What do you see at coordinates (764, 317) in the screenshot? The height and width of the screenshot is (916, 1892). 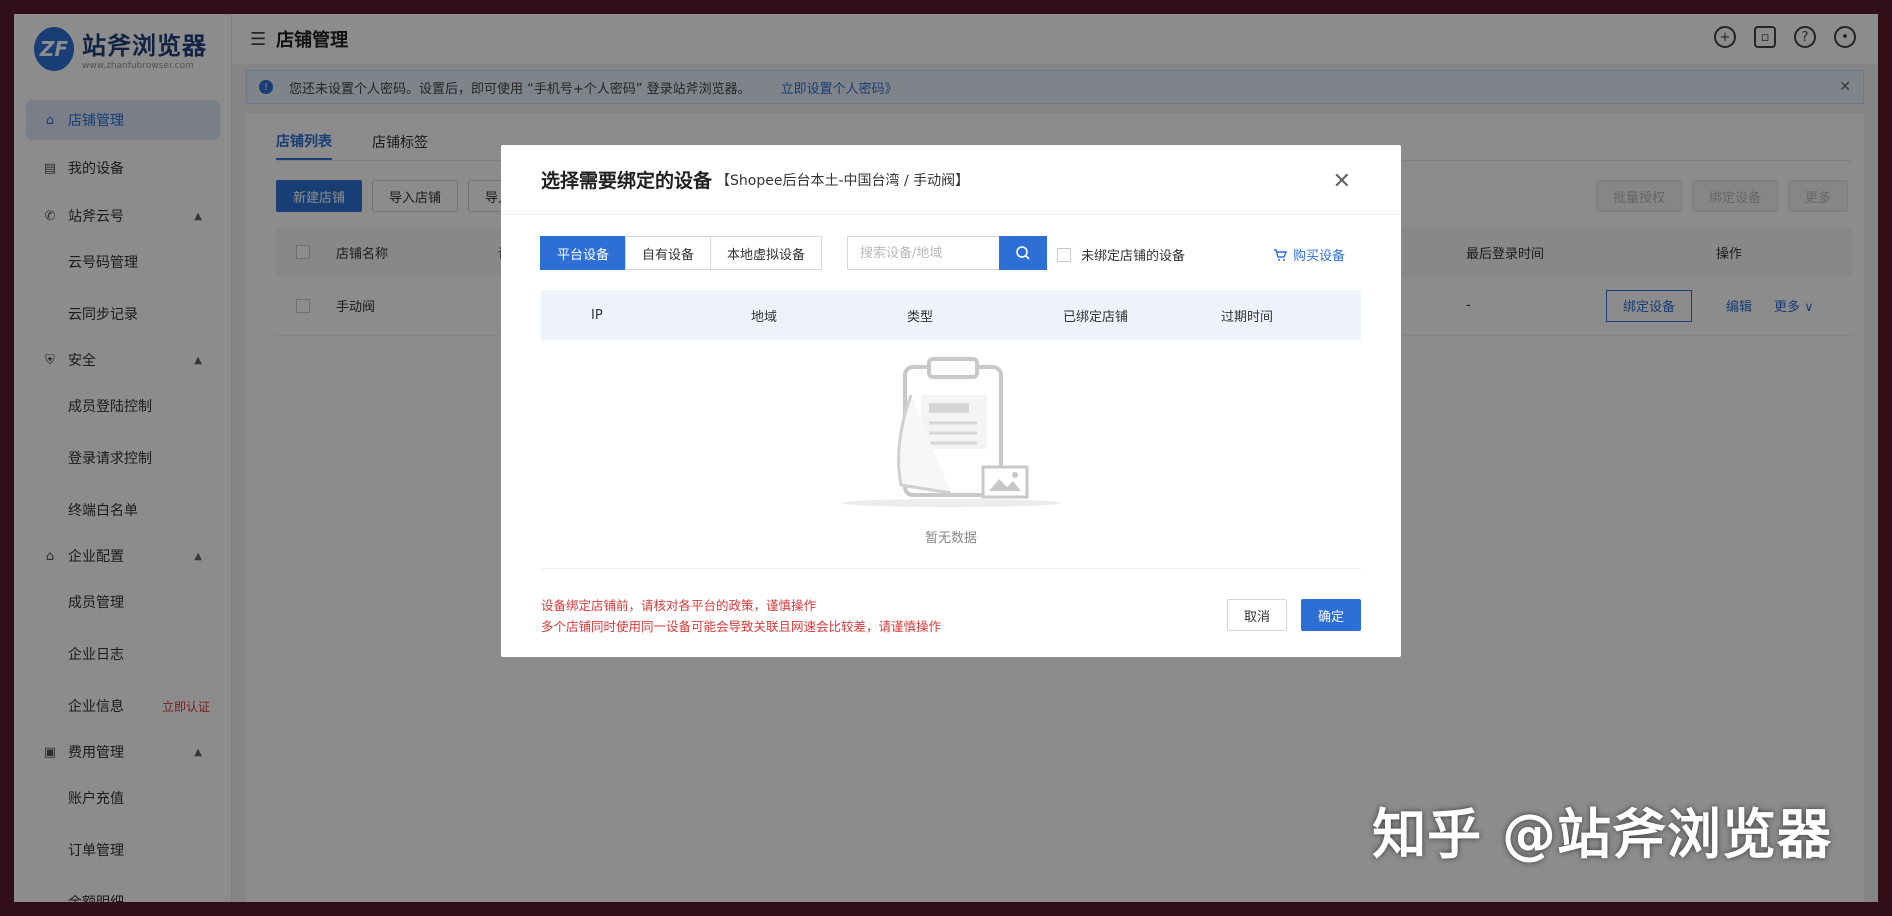 I see `col-region: 地域` at bounding box center [764, 317].